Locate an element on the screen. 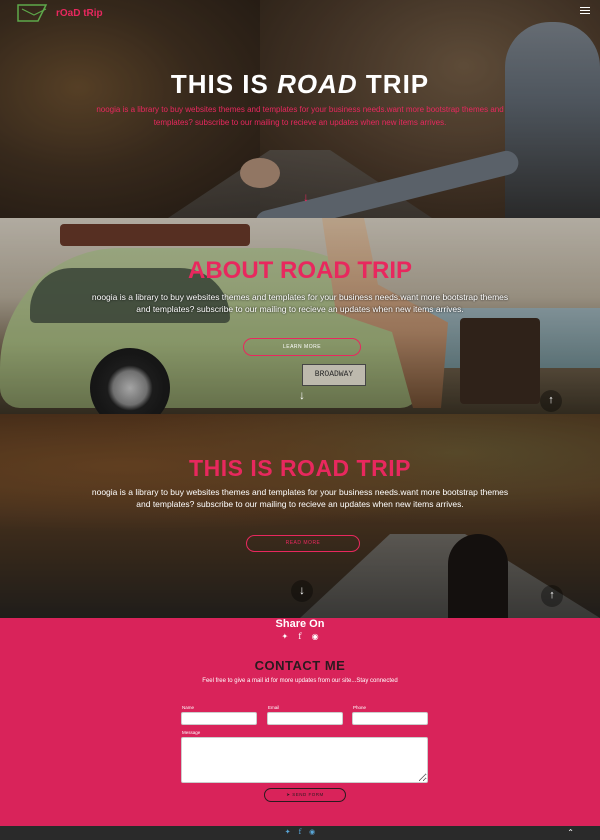 This screenshot has height=840, width=600. menu-icon is located at coordinates (585, 11).